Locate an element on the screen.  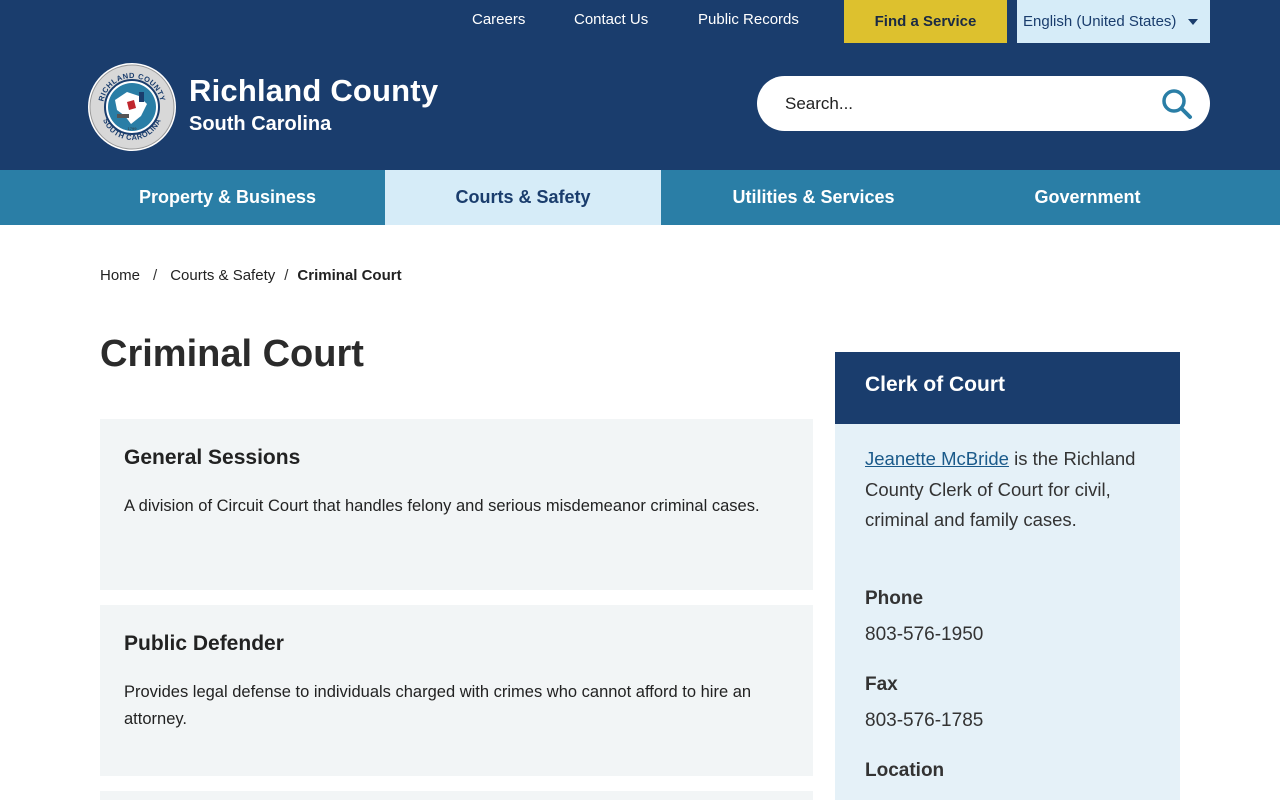
search-input is located at coordinates (965, 104).